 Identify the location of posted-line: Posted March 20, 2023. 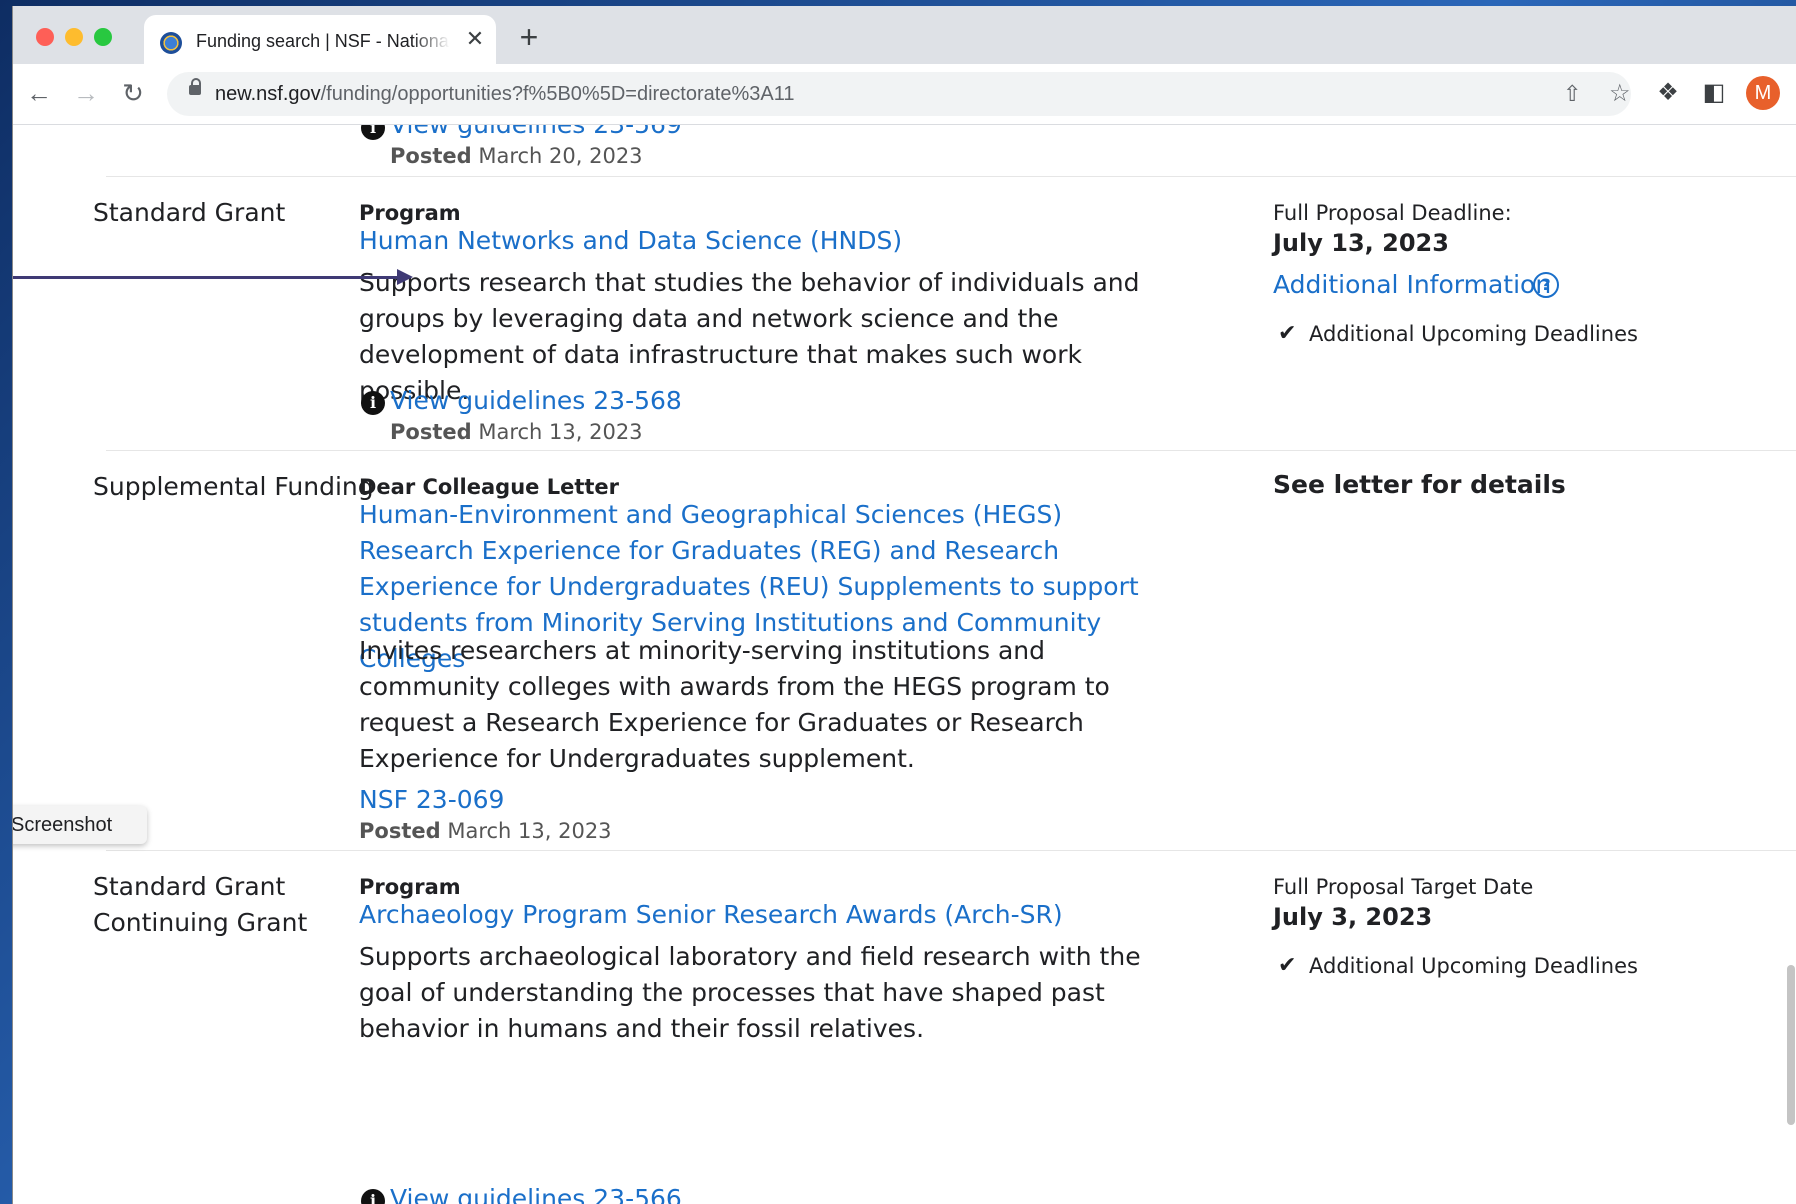
(516, 156).